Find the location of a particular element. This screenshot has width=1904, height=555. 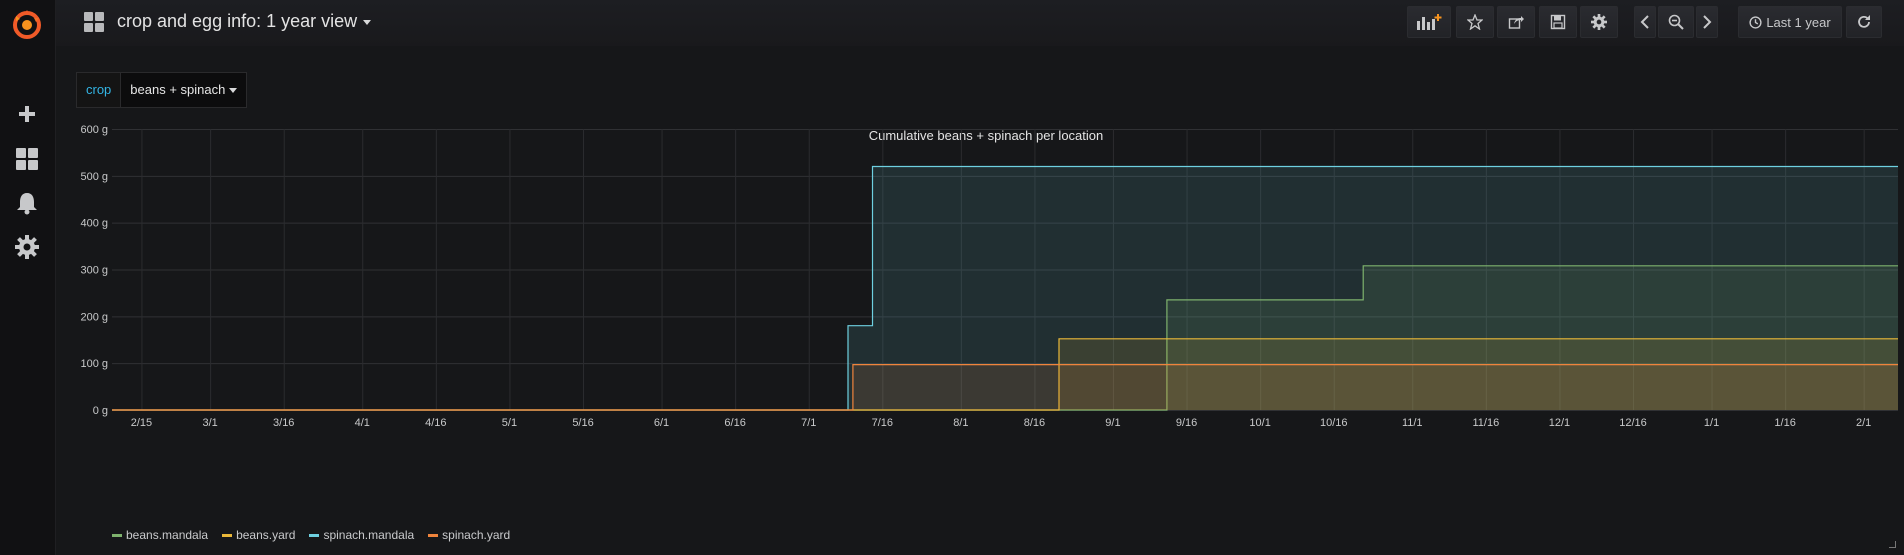

legend-label: beans.mandala is located at coordinates (167, 535).